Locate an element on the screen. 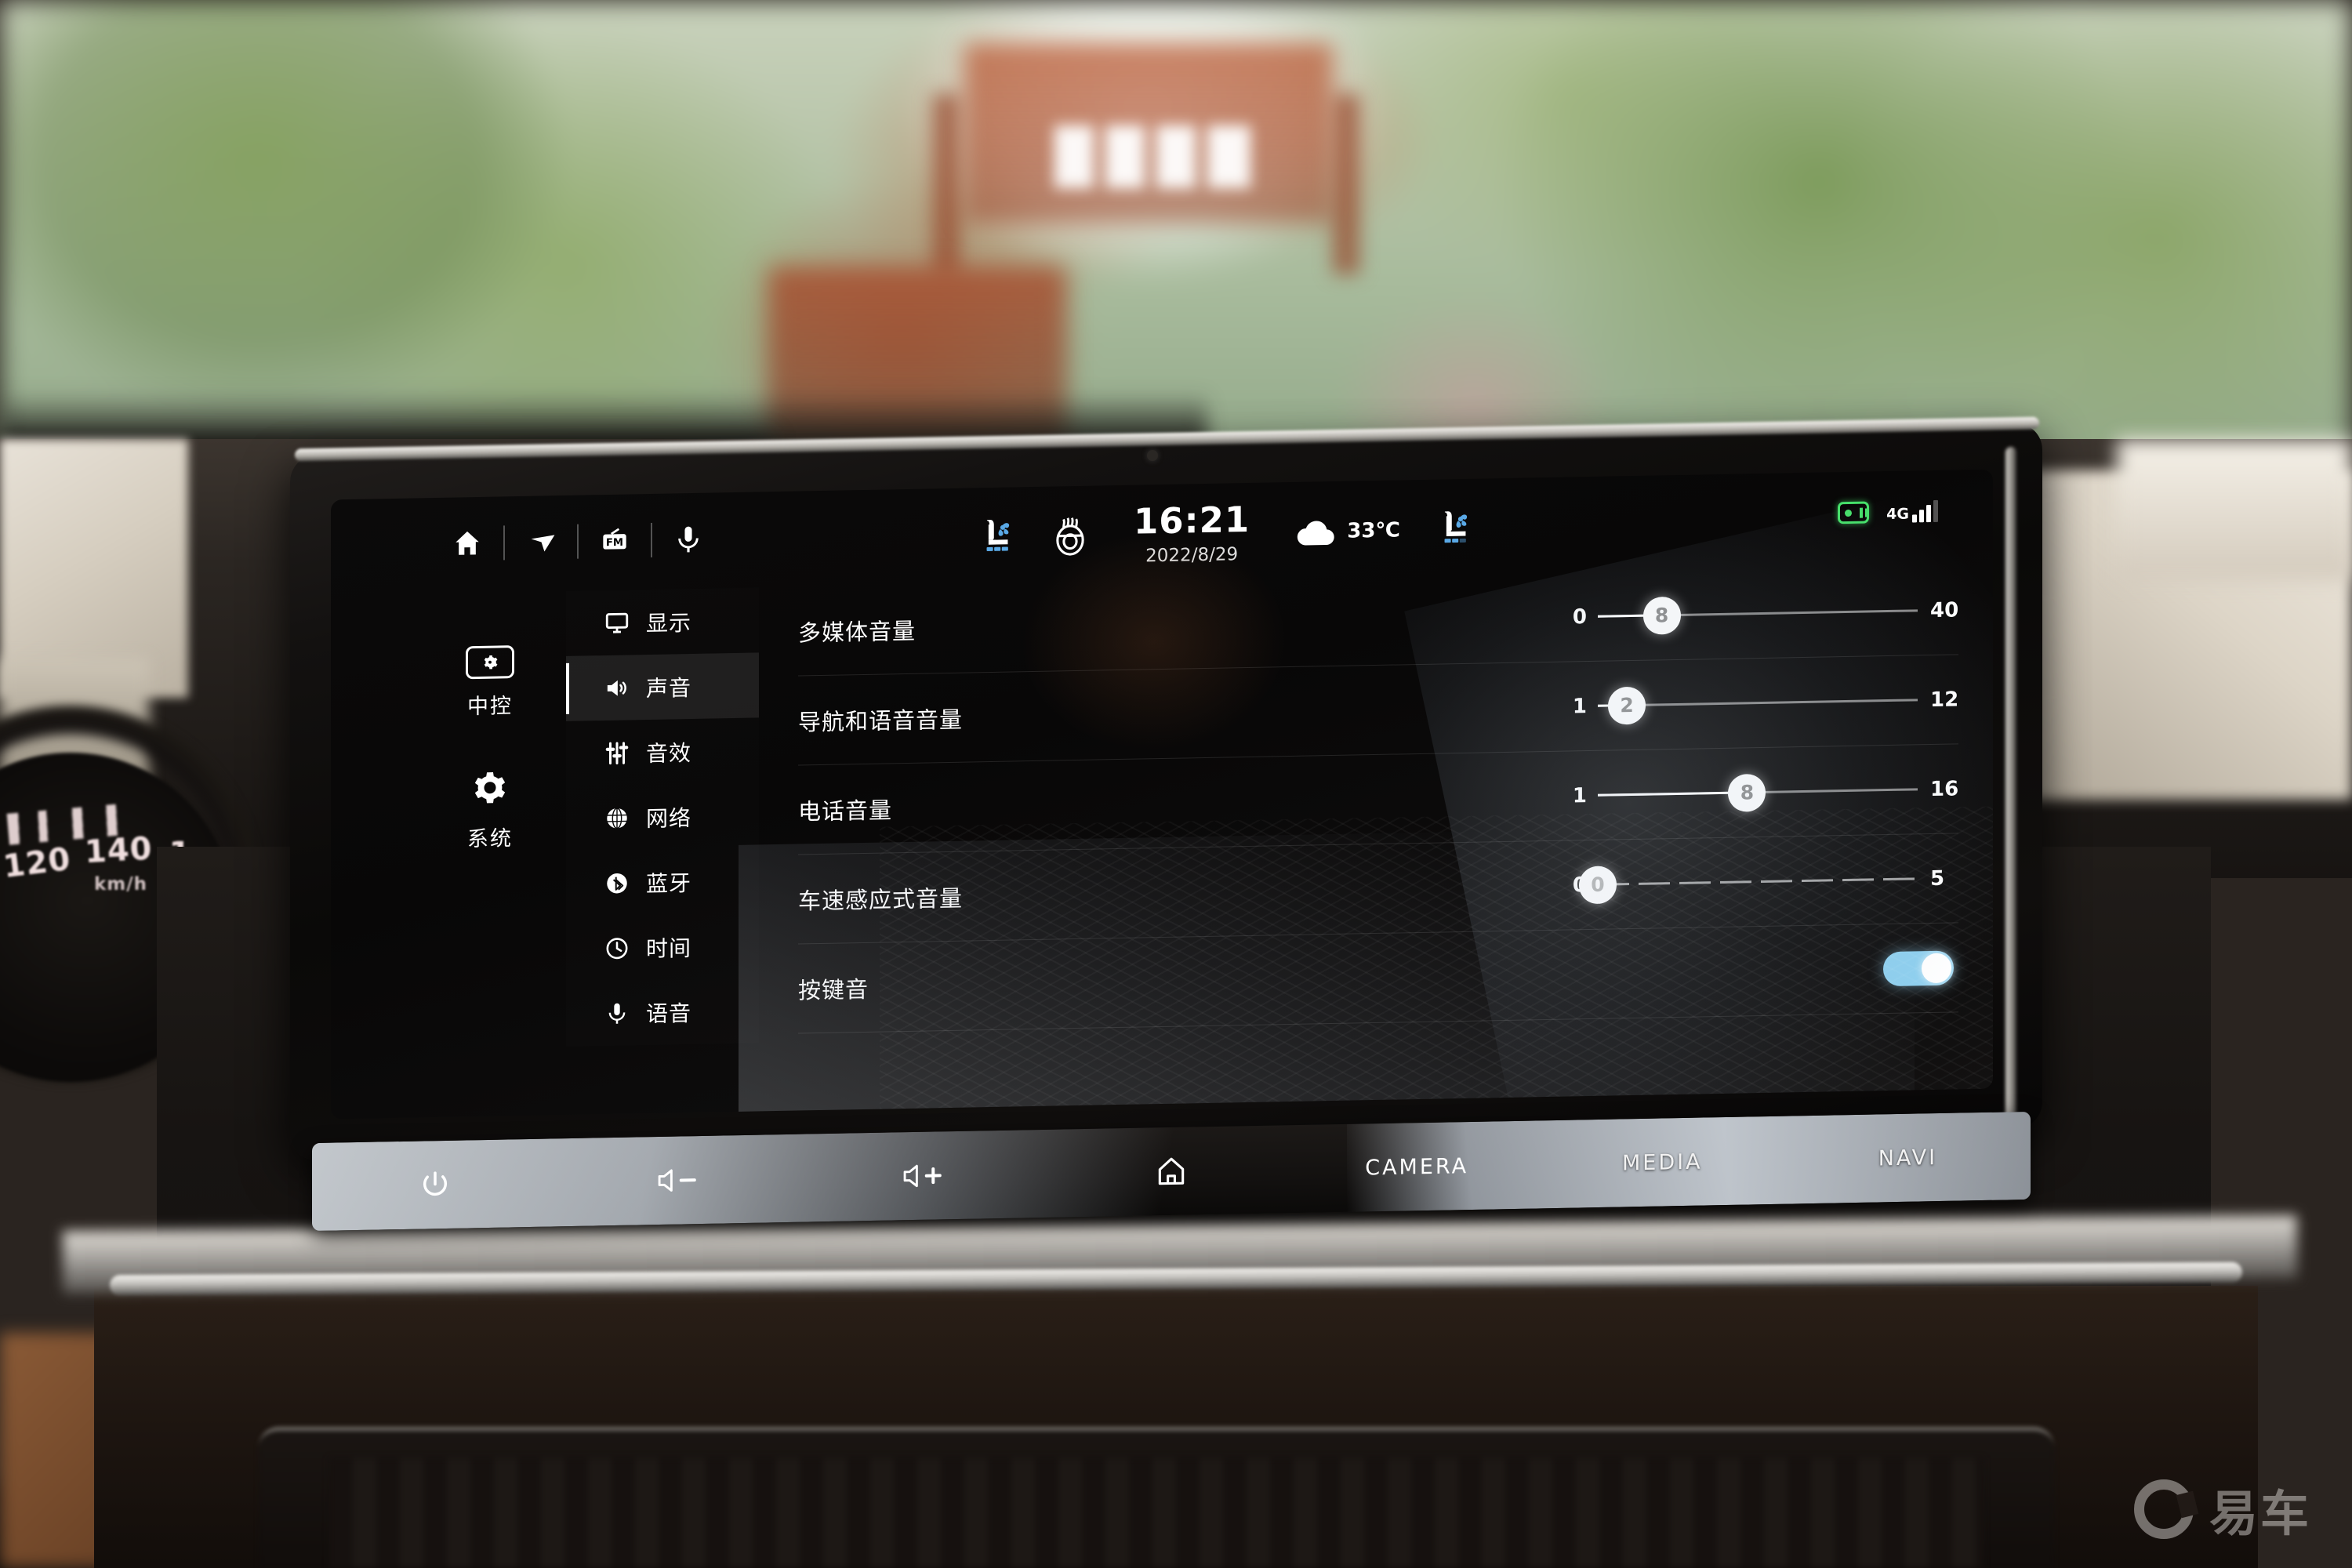 The image size is (2352, 1568). hw-power-button is located at coordinates (434, 1184).